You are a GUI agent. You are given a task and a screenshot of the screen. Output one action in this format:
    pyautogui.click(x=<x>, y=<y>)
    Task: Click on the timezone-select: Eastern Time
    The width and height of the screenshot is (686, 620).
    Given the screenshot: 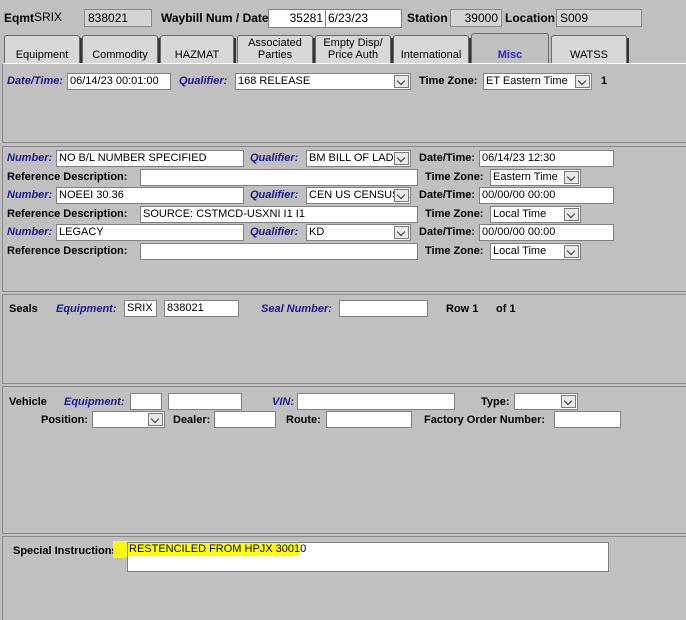 What is the action you would take?
    pyautogui.click(x=535, y=177)
    